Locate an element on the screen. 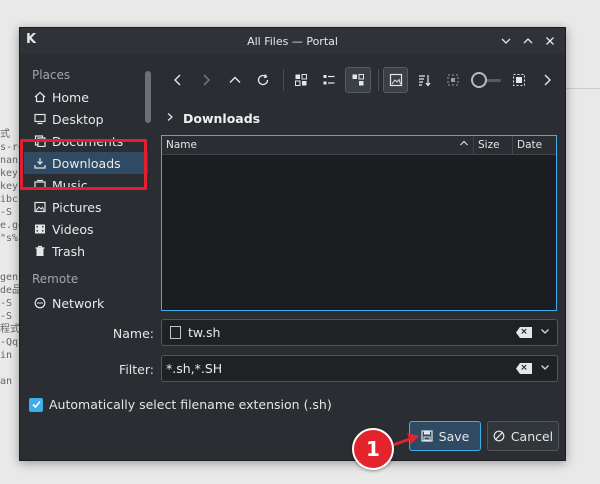 The width and height of the screenshot is (600, 484). maximize-button is located at coordinates (528, 41).